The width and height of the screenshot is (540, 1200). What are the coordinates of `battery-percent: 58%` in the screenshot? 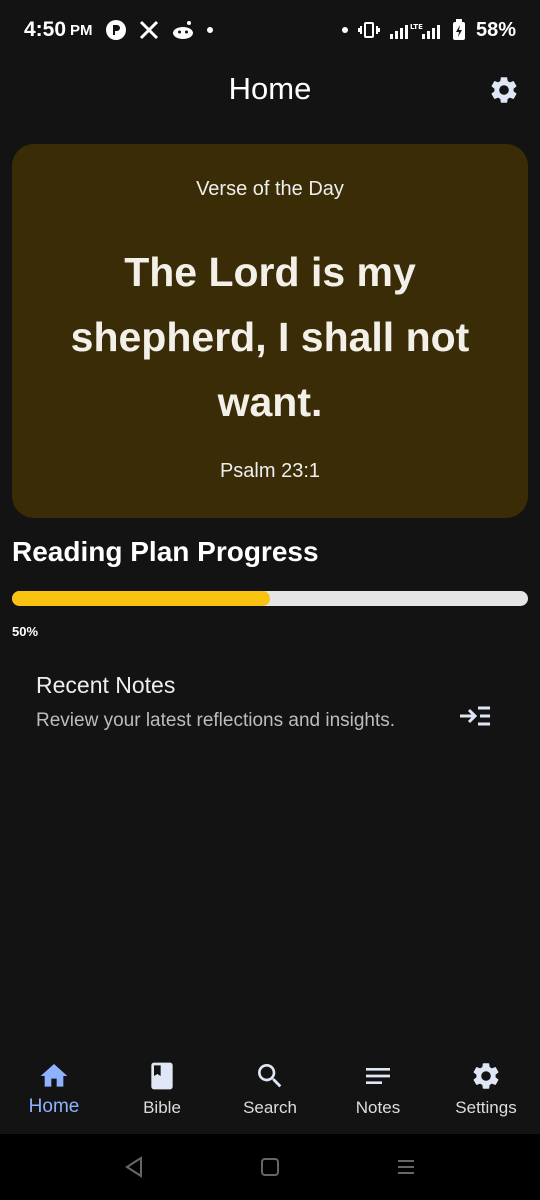 It's located at (495, 29).